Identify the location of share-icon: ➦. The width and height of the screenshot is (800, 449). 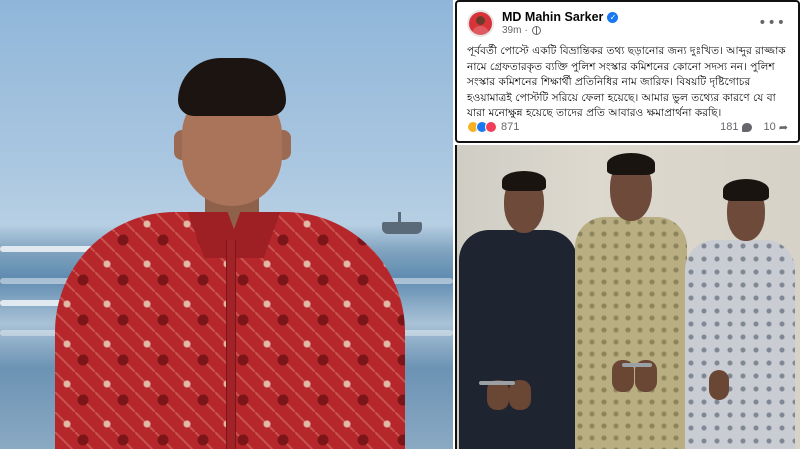
(783, 127).